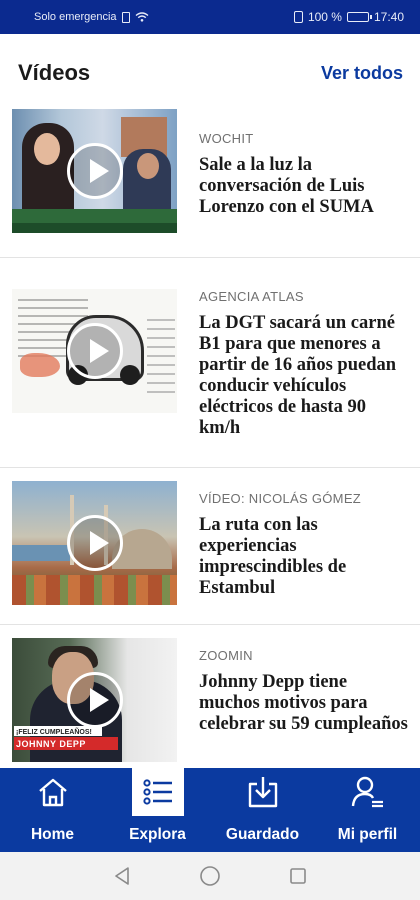 The image size is (420, 900). I want to click on nav-mi-perfil: Mi perfil, so click(367, 810).